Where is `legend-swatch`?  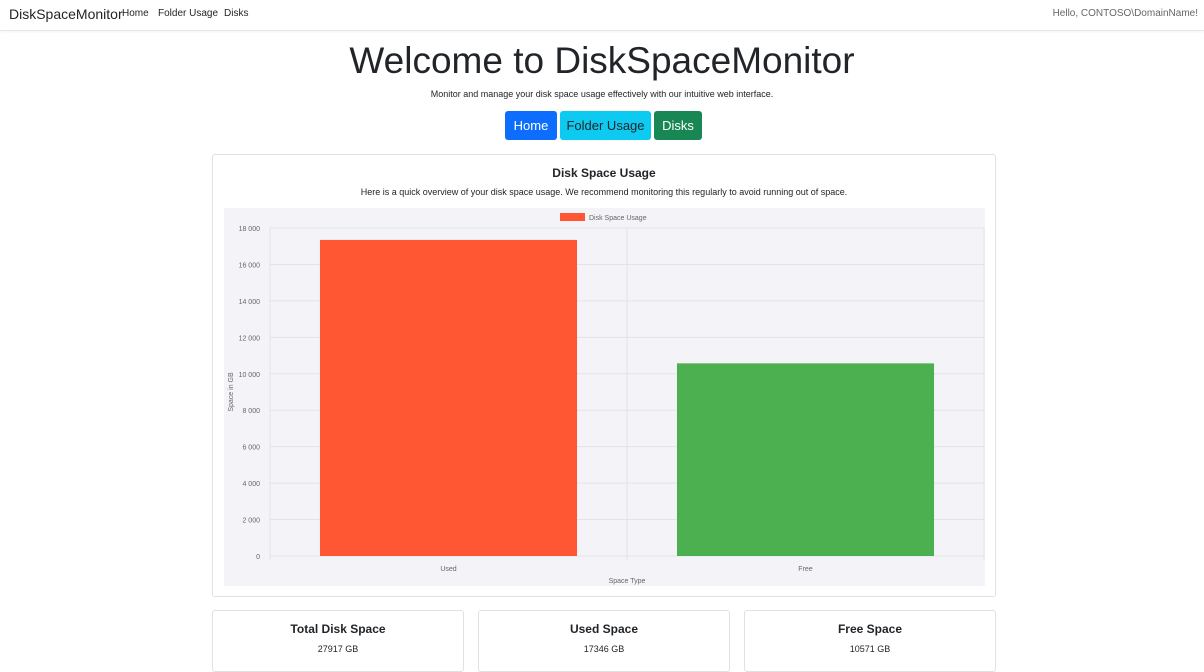 legend-swatch is located at coordinates (572, 217).